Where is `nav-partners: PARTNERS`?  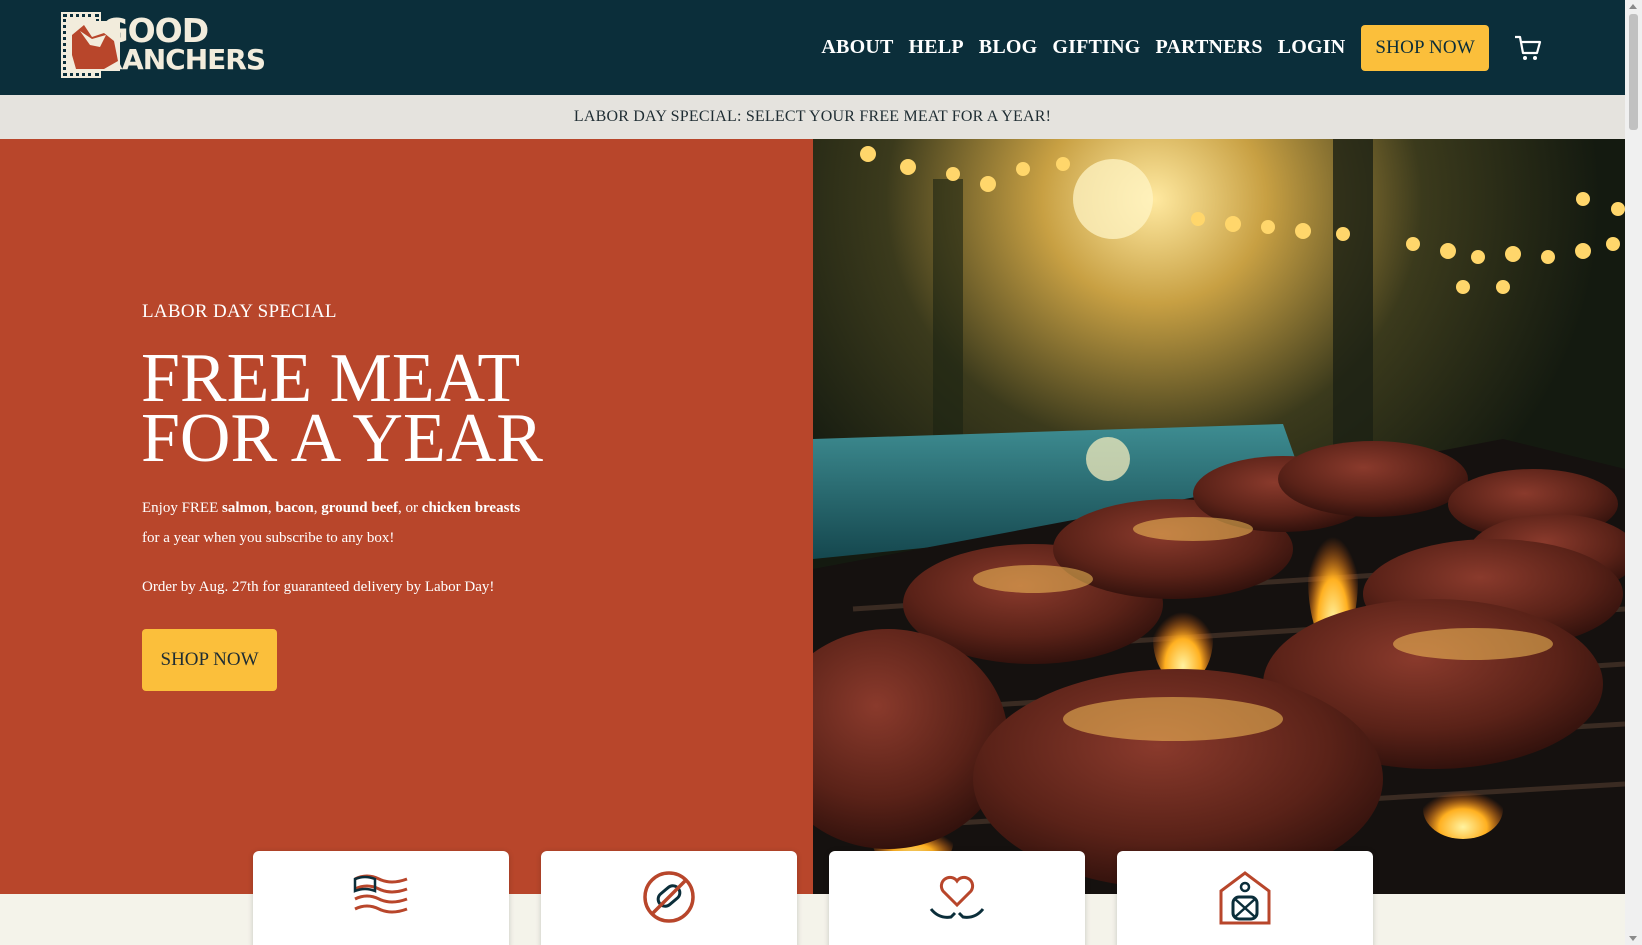 nav-partners: PARTNERS is located at coordinates (1208, 47).